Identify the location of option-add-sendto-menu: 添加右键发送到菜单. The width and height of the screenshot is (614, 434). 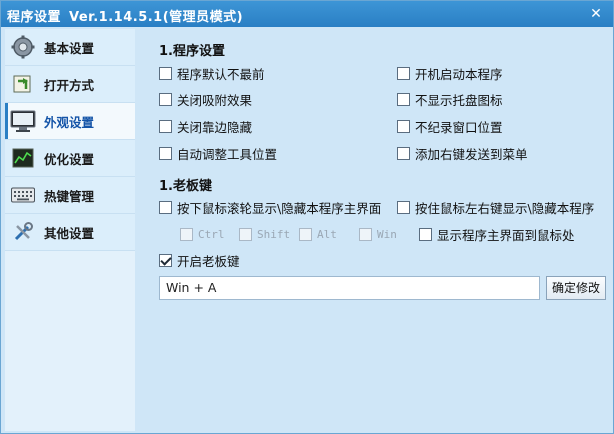
(462, 153).